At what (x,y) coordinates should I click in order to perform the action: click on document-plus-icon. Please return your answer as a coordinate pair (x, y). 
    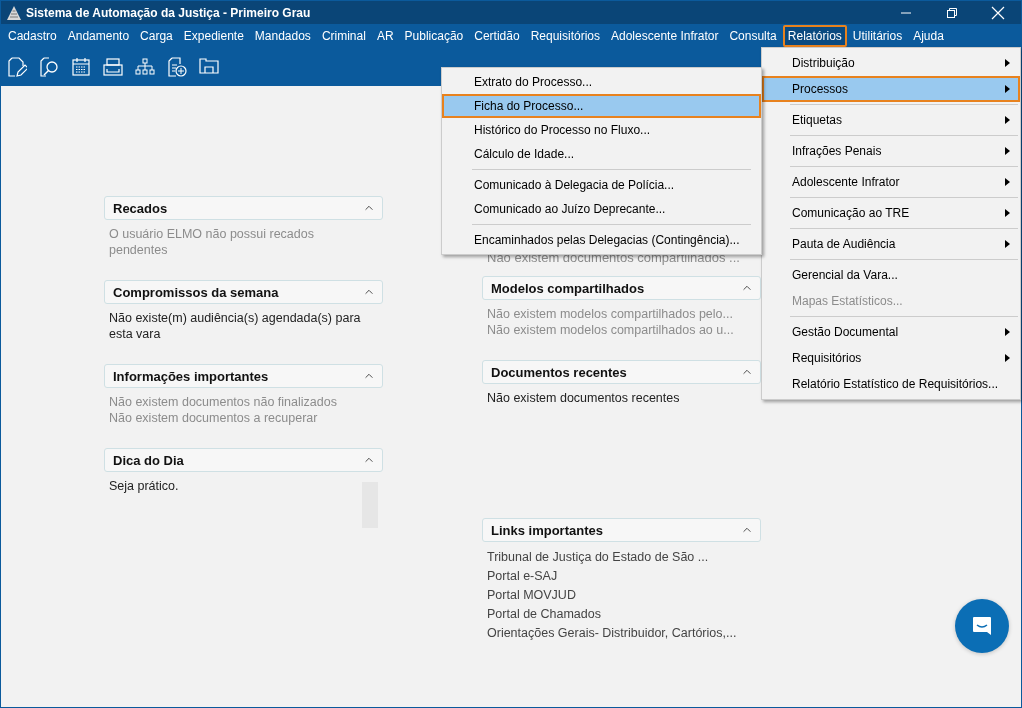
    Looking at the image, I should click on (177, 66).